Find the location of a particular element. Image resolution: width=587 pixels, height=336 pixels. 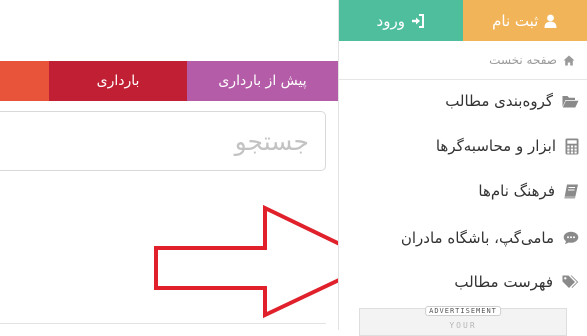

tab-pregnancy-label: بارداری is located at coordinates (118, 81).